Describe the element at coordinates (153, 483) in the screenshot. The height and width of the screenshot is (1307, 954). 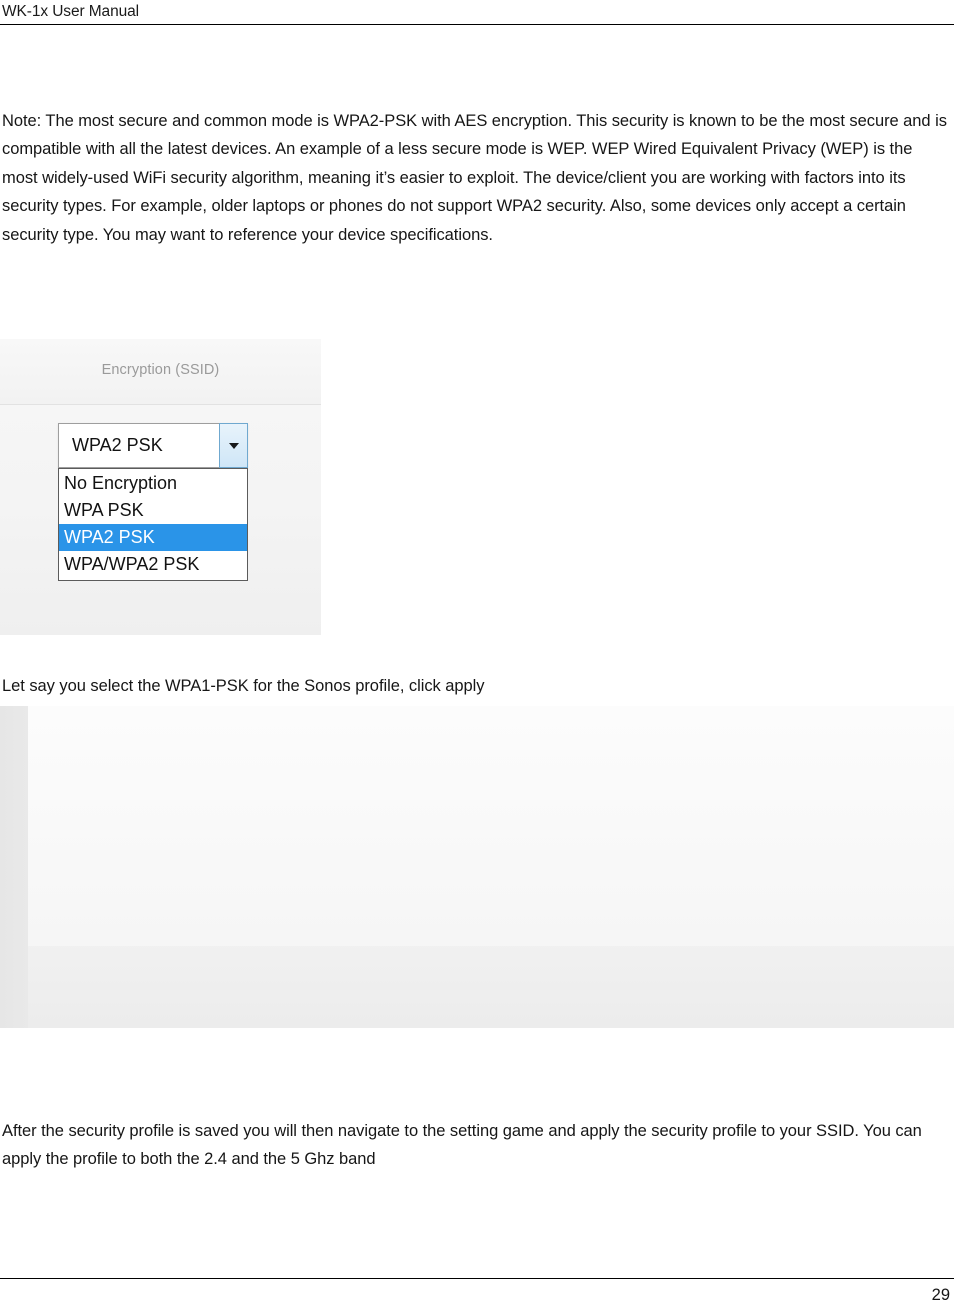
I see `encryption-option-no-encryption: No Encryption` at that location.